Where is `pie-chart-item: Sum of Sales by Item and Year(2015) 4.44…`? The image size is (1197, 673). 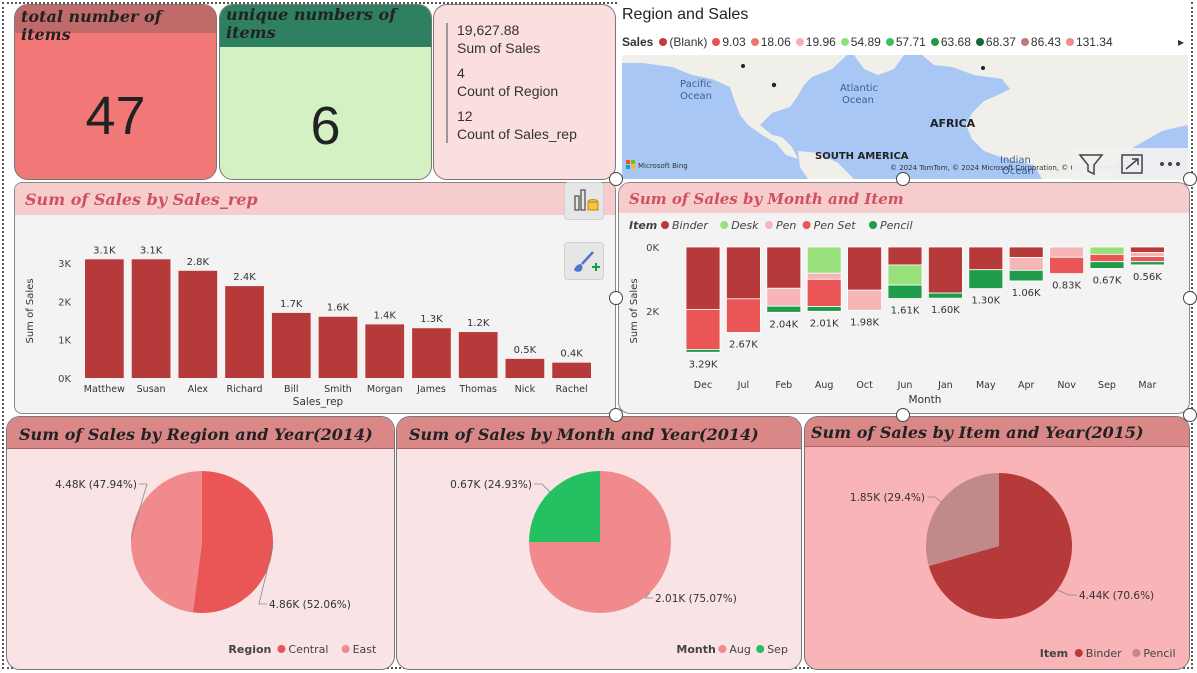
pie-chart-item: Sum of Sales by Item and Year(2015) 4.44… is located at coordinates (997, 543).